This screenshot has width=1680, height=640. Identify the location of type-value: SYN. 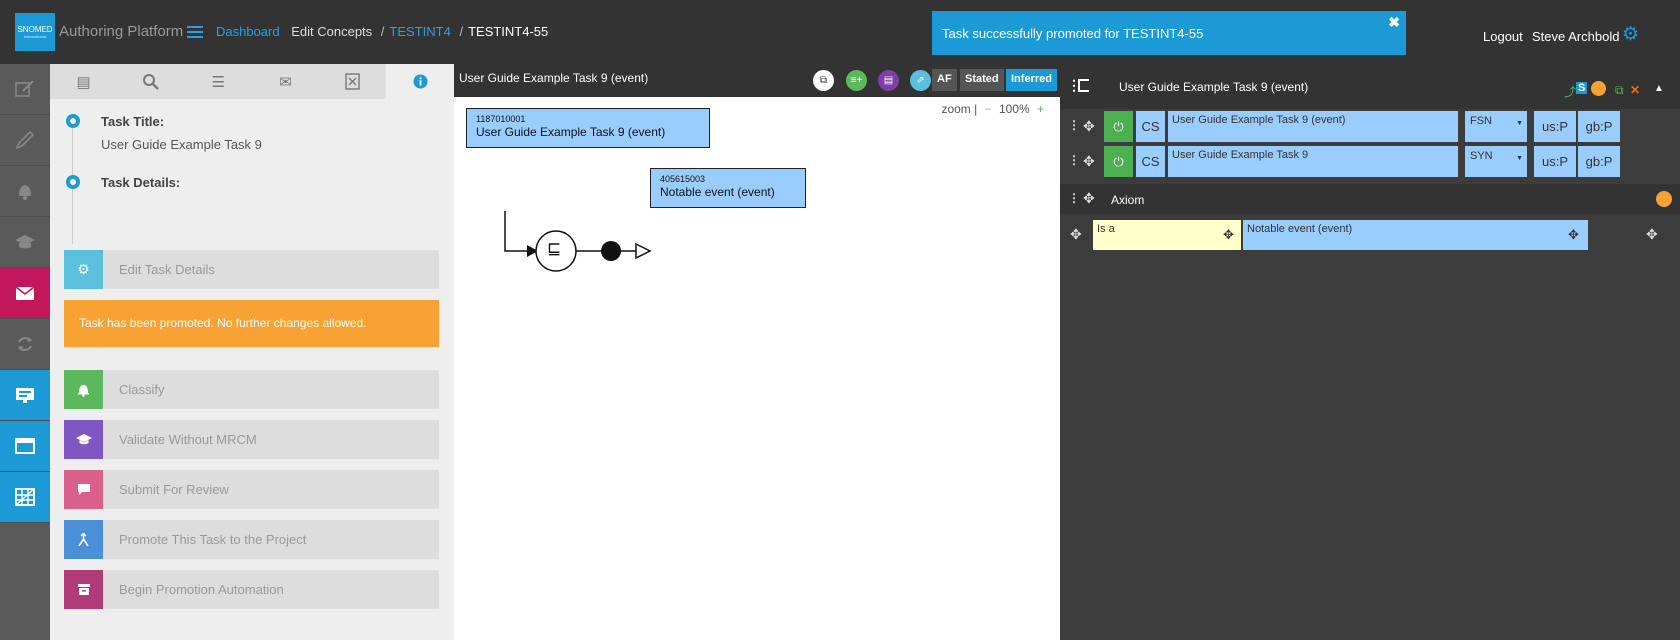
(1481, 156).